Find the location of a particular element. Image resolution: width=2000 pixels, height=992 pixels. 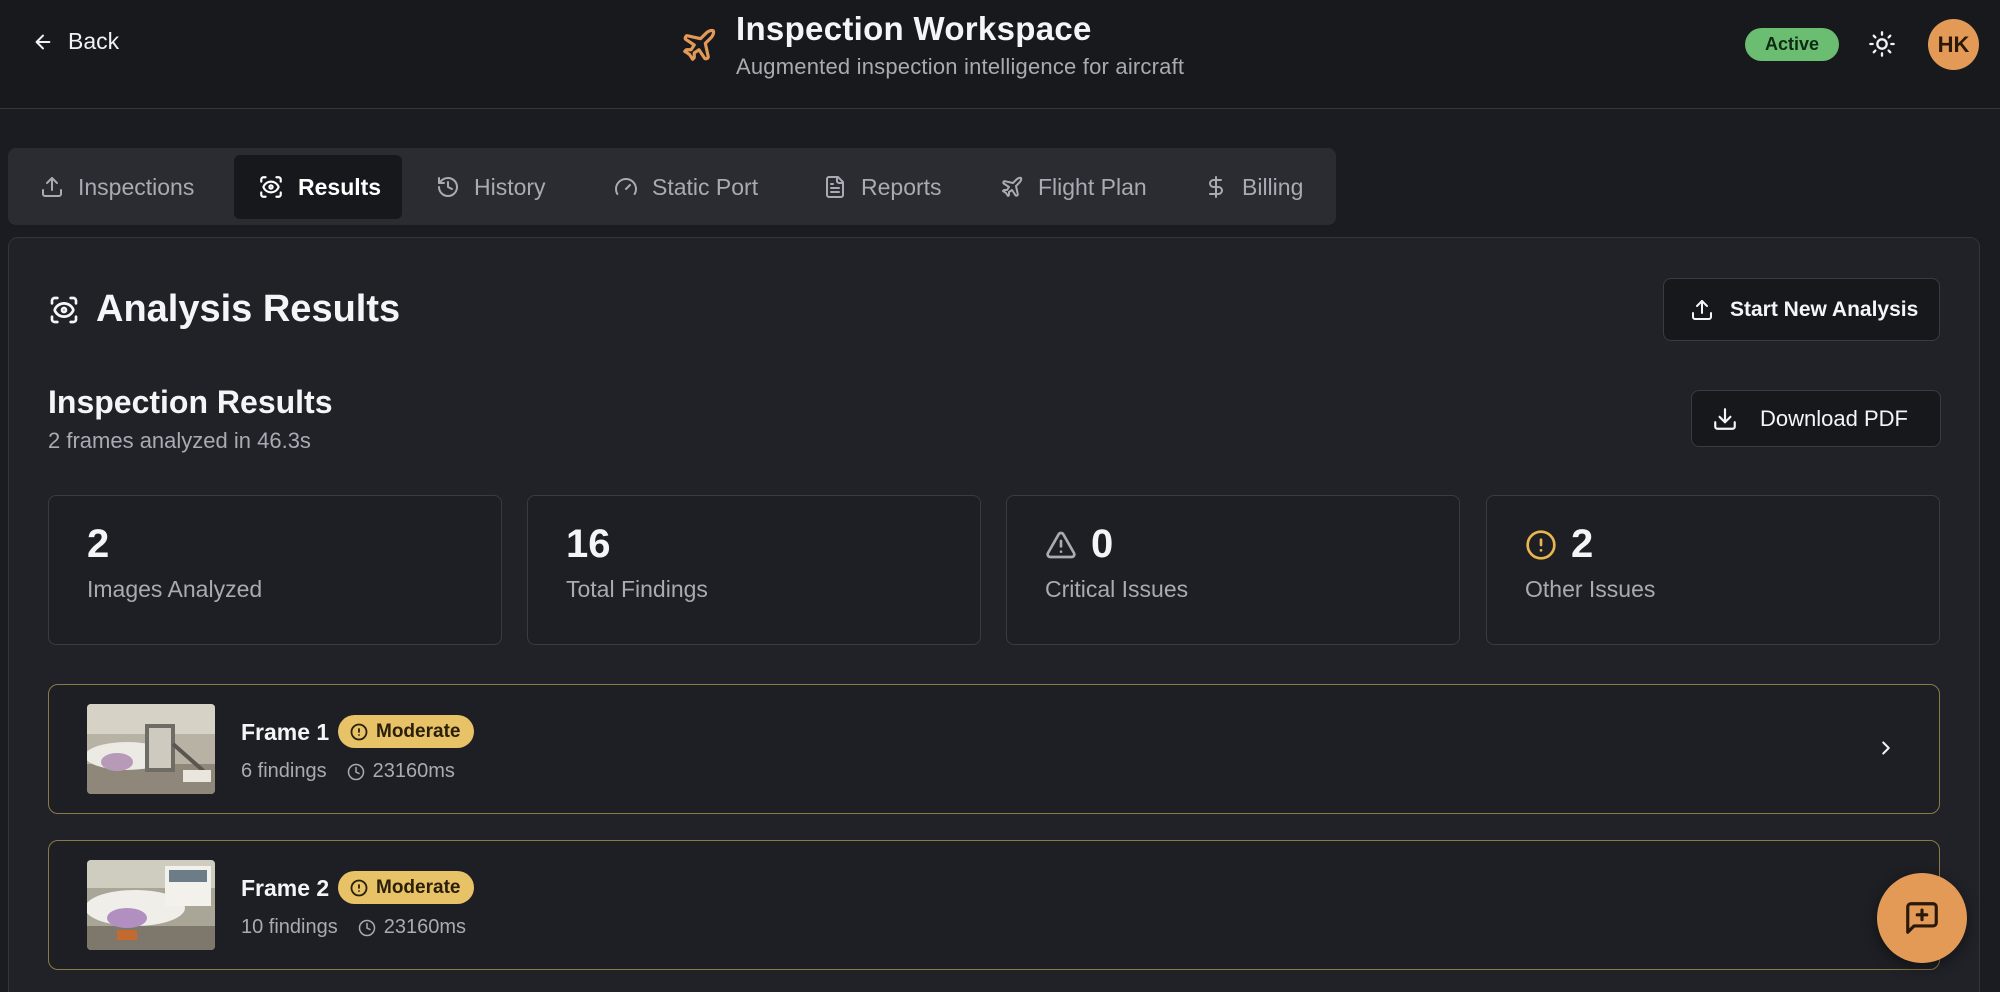

results-subtitle: 2 frames analyzed in 46.3s is located at coordinates (179, 440).